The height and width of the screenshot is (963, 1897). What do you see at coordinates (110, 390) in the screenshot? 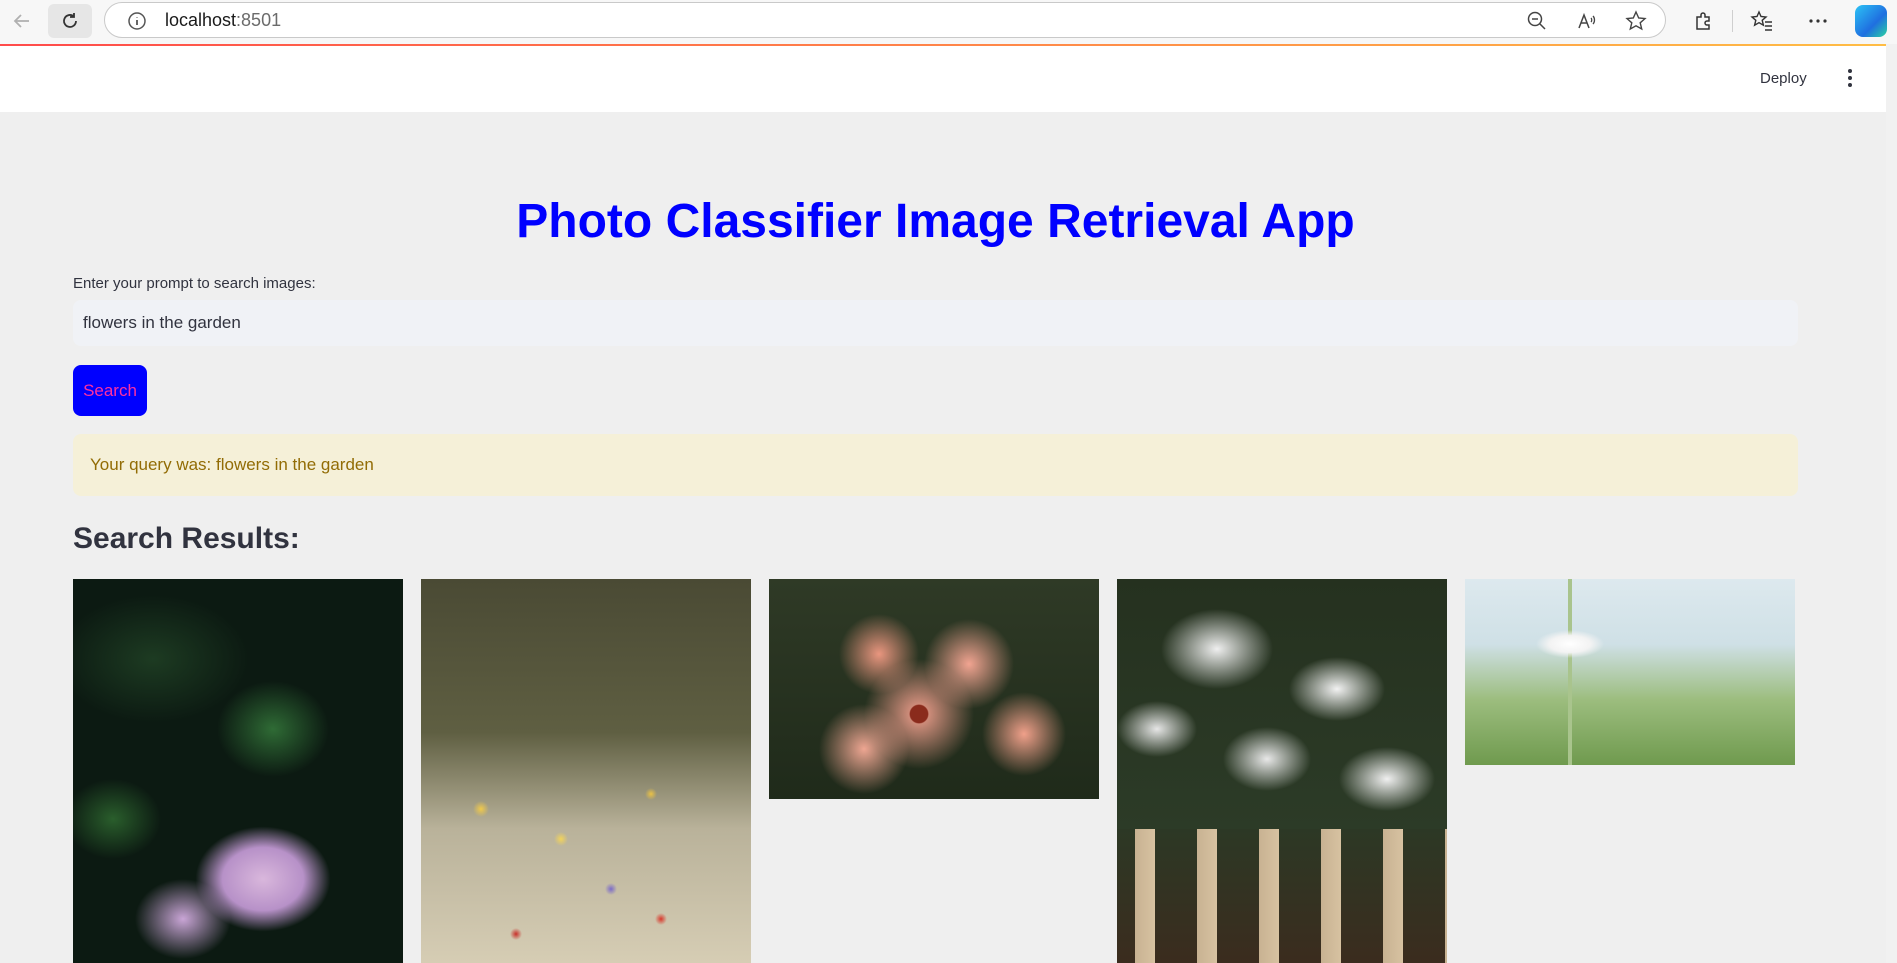
I see `search-button: Search` at bounding box center [110, 390].